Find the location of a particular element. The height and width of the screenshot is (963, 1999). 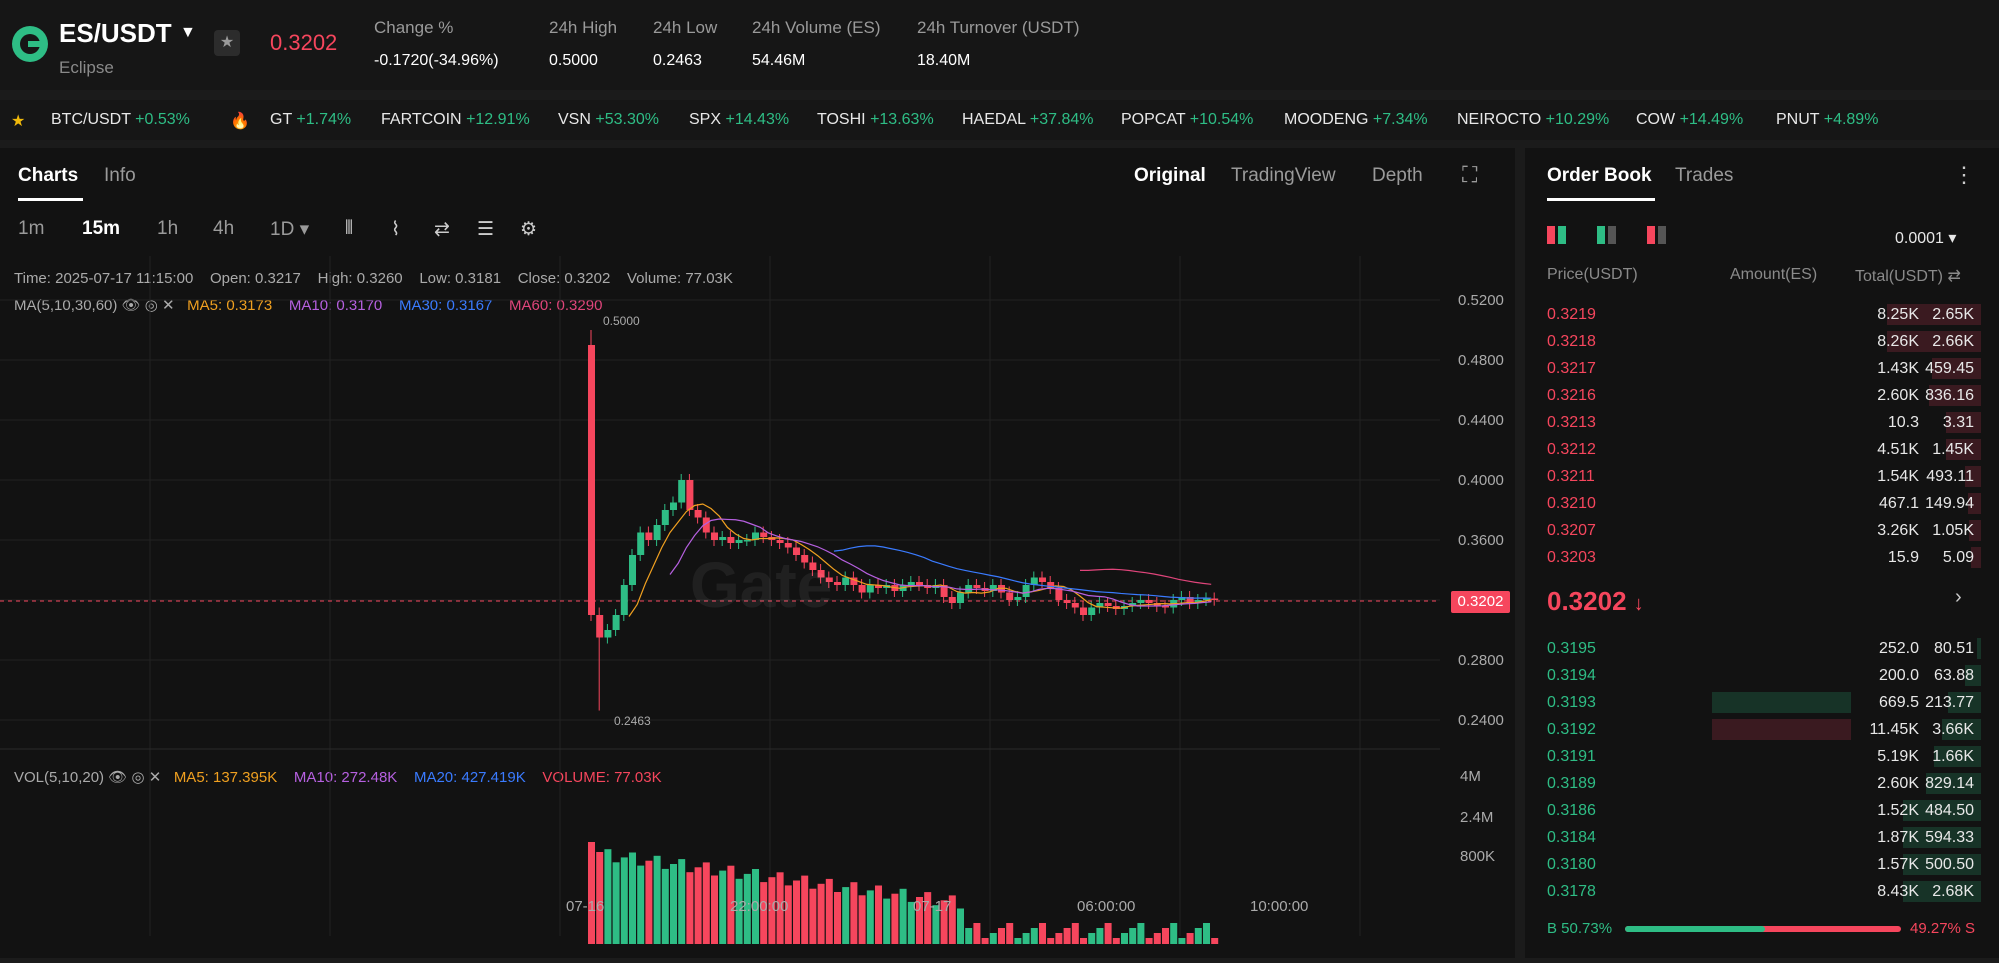

ask-row: 0.3212 4.51K 1.45K is located at coordinates (1762, 449).